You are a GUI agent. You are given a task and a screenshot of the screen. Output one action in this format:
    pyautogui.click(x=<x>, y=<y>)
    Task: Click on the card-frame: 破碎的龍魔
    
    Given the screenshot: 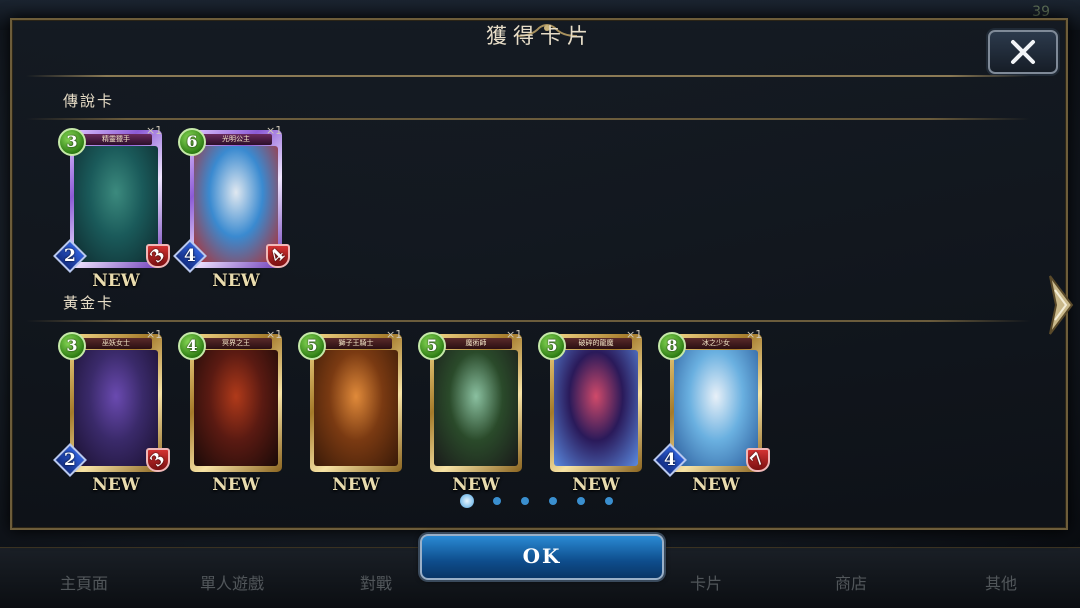 What is the action you would take?
    pyautogui.click(x=596, y=403)
    